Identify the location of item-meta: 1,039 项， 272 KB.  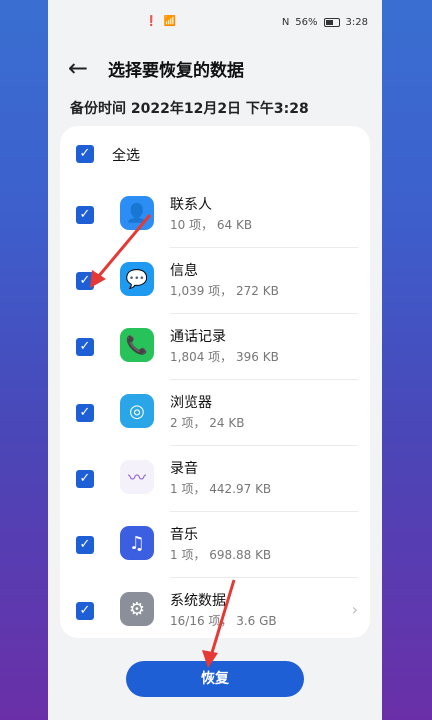
(224, 291).